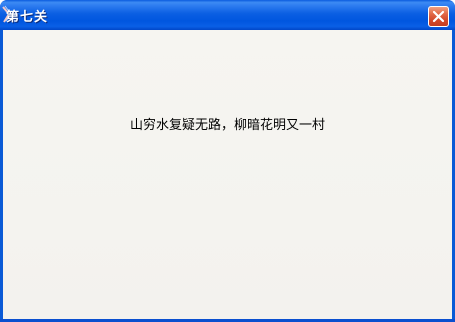 Image resolution: width=455 pixels, height=322 pixels. I want to click on message-text: 山穷水复疑无路，柳暗花明又一村, so click(227, 125).